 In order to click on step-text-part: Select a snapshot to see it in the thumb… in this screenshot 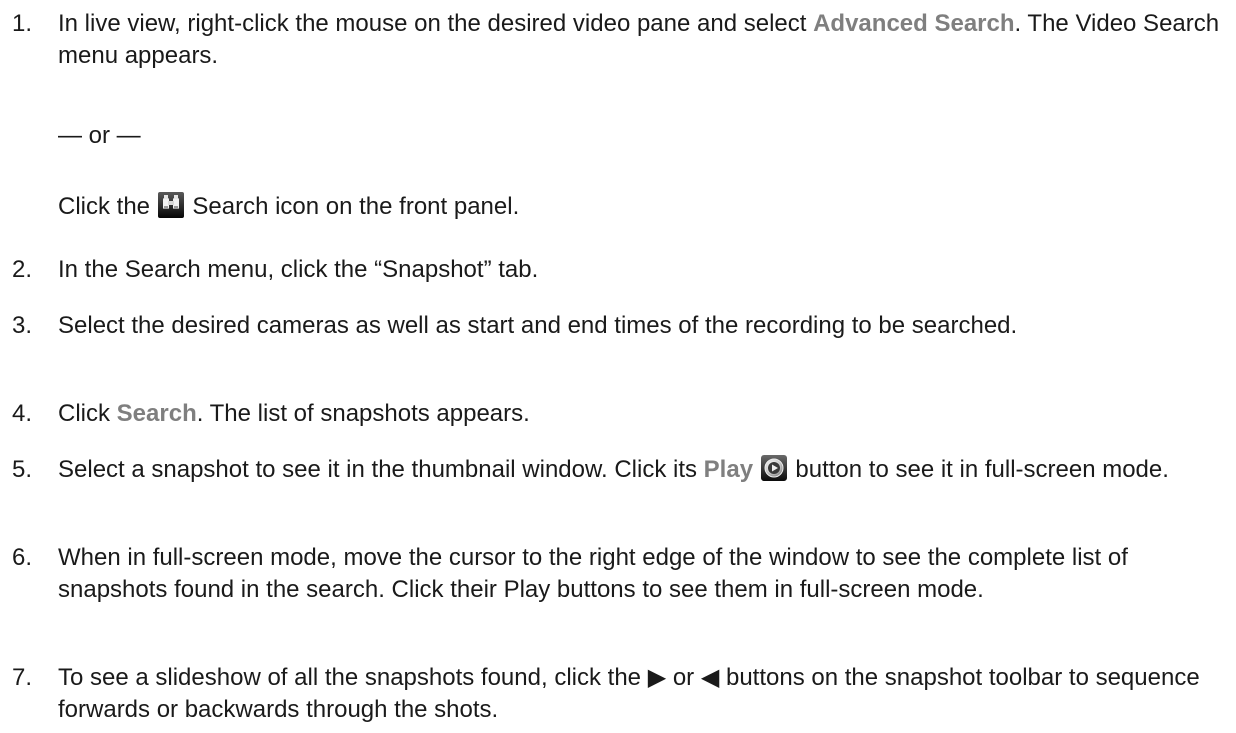, I will do `click(381, 469)`.